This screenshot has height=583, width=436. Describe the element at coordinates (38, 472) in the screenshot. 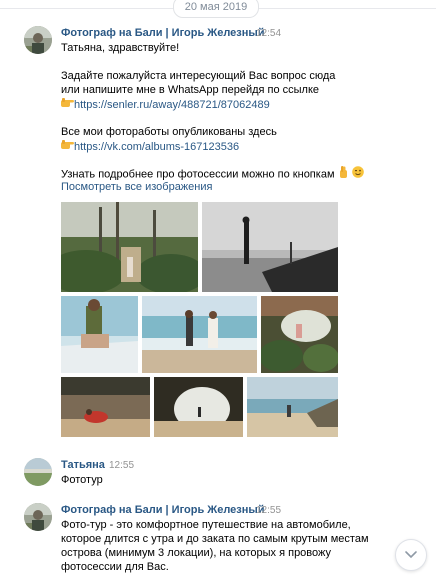

I see `avatar-tatyana` at that location.